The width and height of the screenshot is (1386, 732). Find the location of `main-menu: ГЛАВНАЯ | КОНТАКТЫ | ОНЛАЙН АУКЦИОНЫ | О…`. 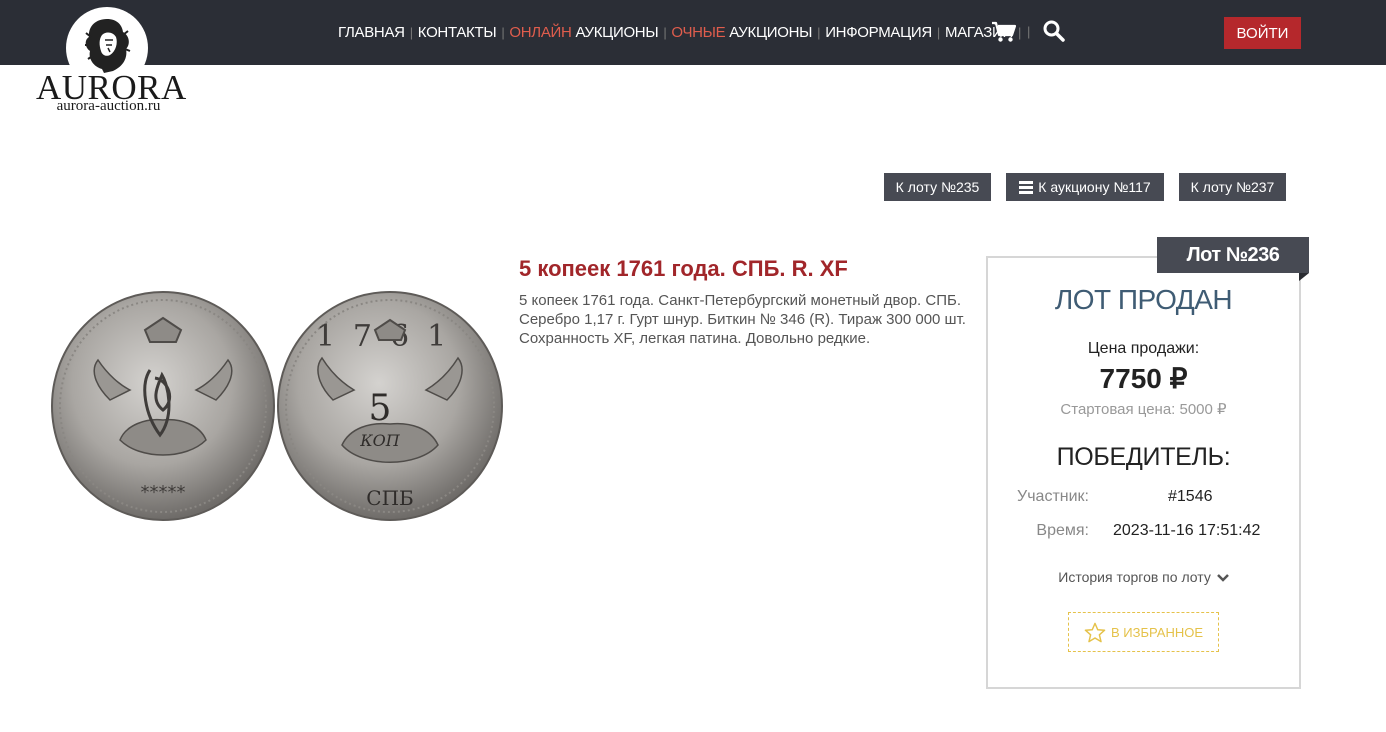

main-menu: ГЛАВНАЯ | КОНТАКТЫ | ОНЛАЙН АУКЦИОНЫ | О… is located at coordinates (682, 32).